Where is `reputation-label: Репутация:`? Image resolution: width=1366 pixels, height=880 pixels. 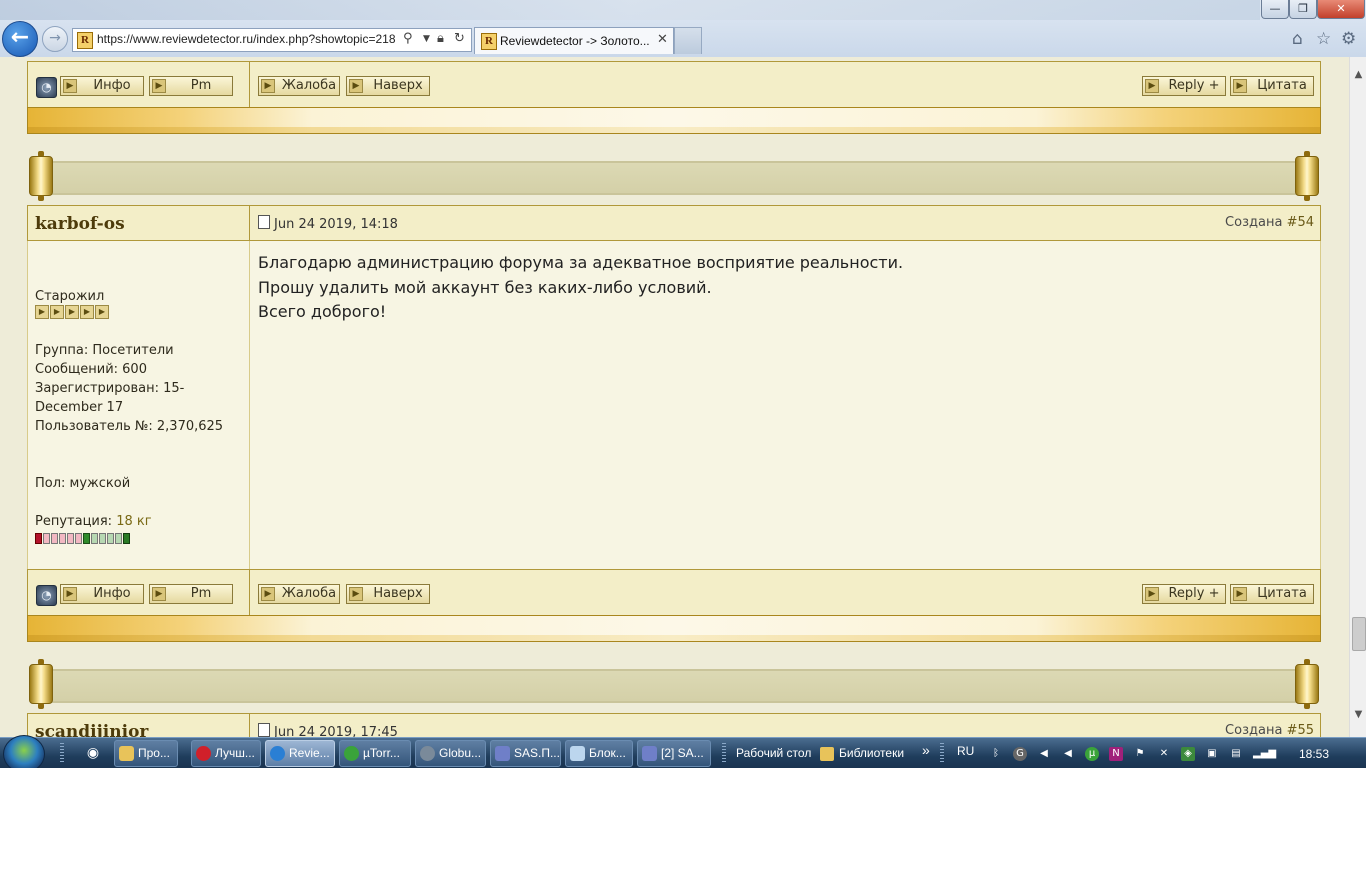
reputation-label: Репутация: is located at coordinates (74, 521).